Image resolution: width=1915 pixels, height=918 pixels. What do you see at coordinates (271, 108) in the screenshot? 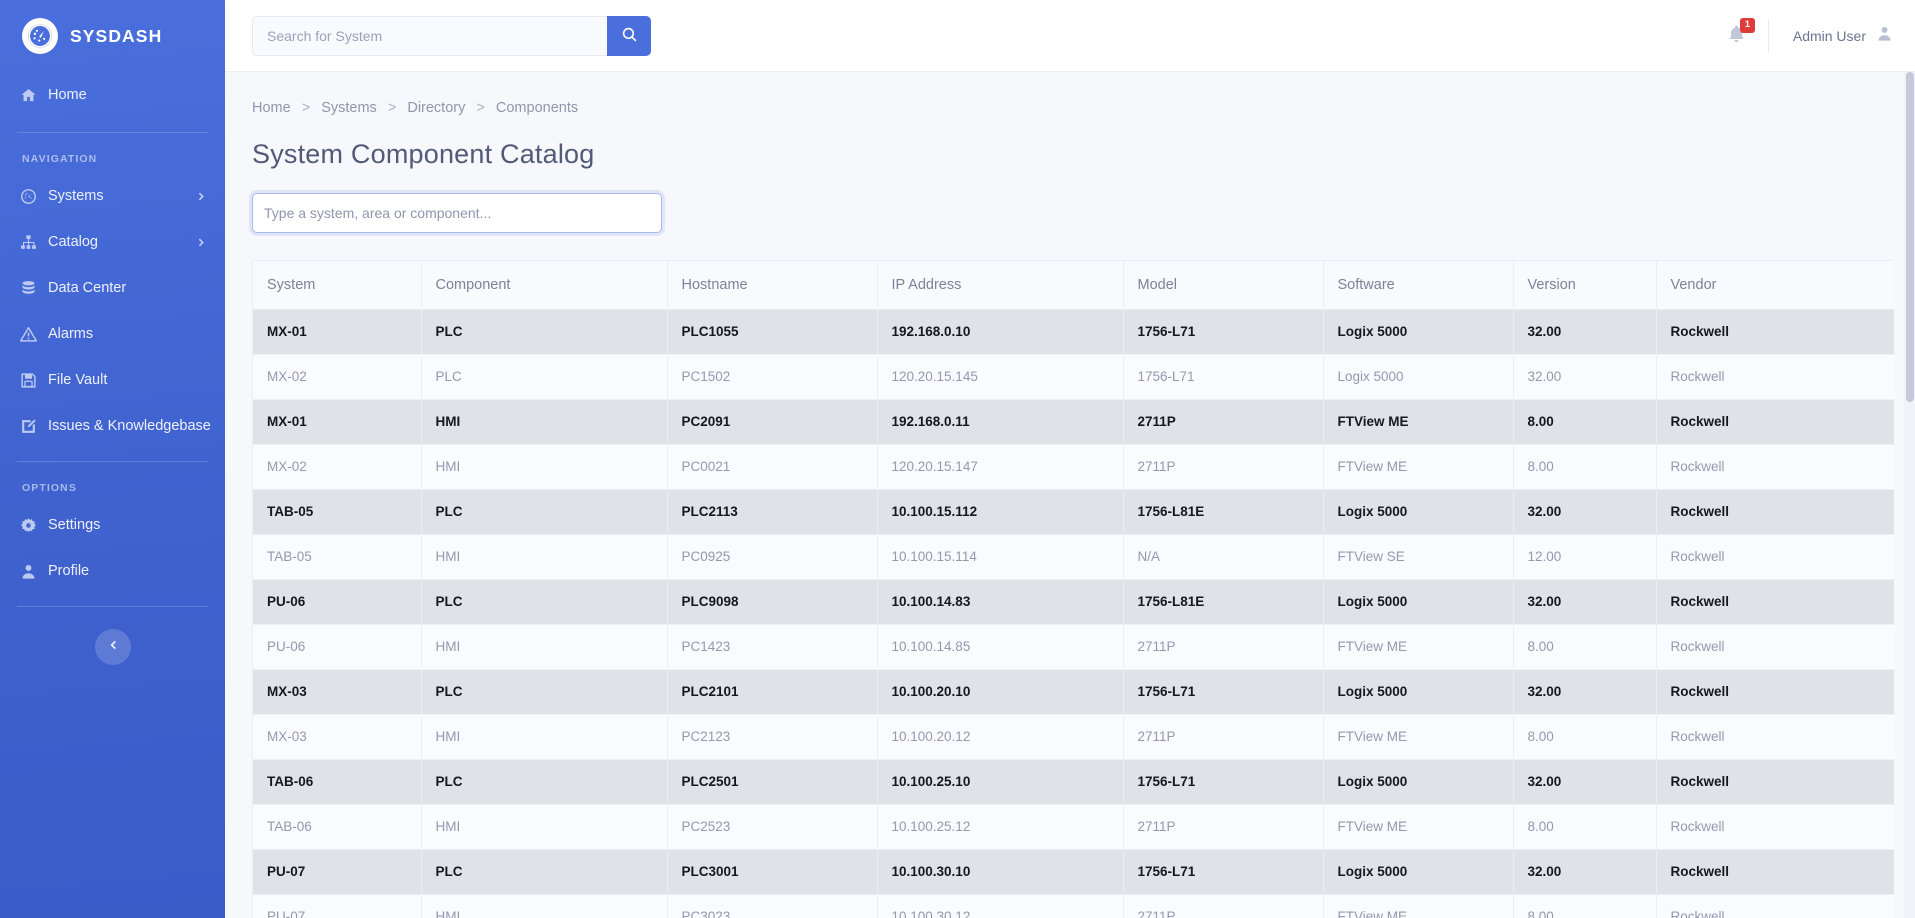
I see `breadcrumb-item-home: Home` at bounding box center [271, 108].